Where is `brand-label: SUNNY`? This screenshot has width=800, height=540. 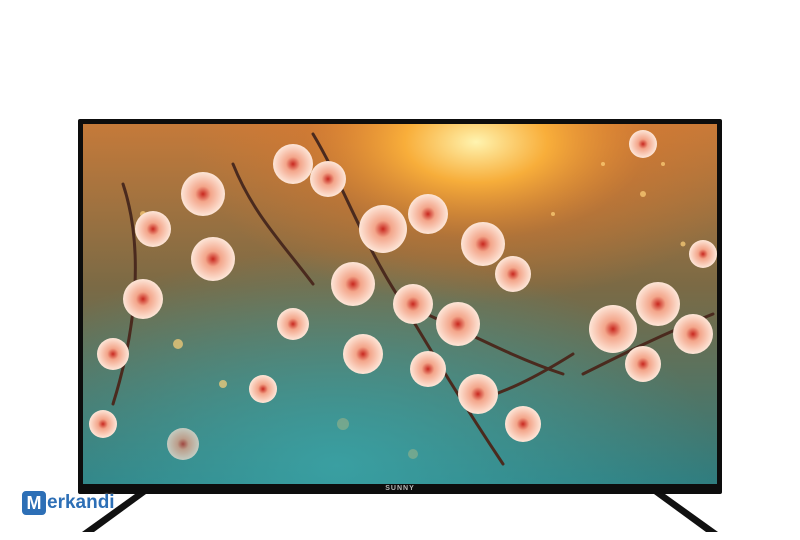 brand-label: SUNNY is located at coordinates (400, 488).